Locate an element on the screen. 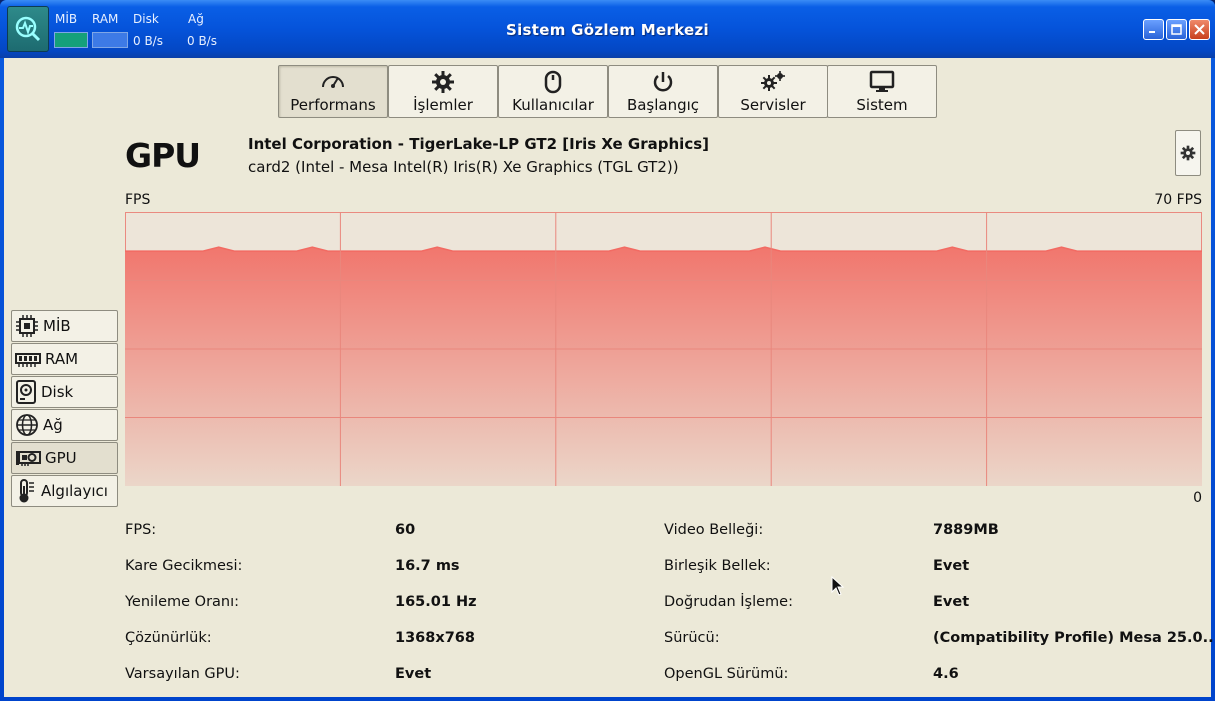 This screenshot has width=1215, height=701. window-title: Sistem Gözlem Merkezi is located at coordinates (607, 30).